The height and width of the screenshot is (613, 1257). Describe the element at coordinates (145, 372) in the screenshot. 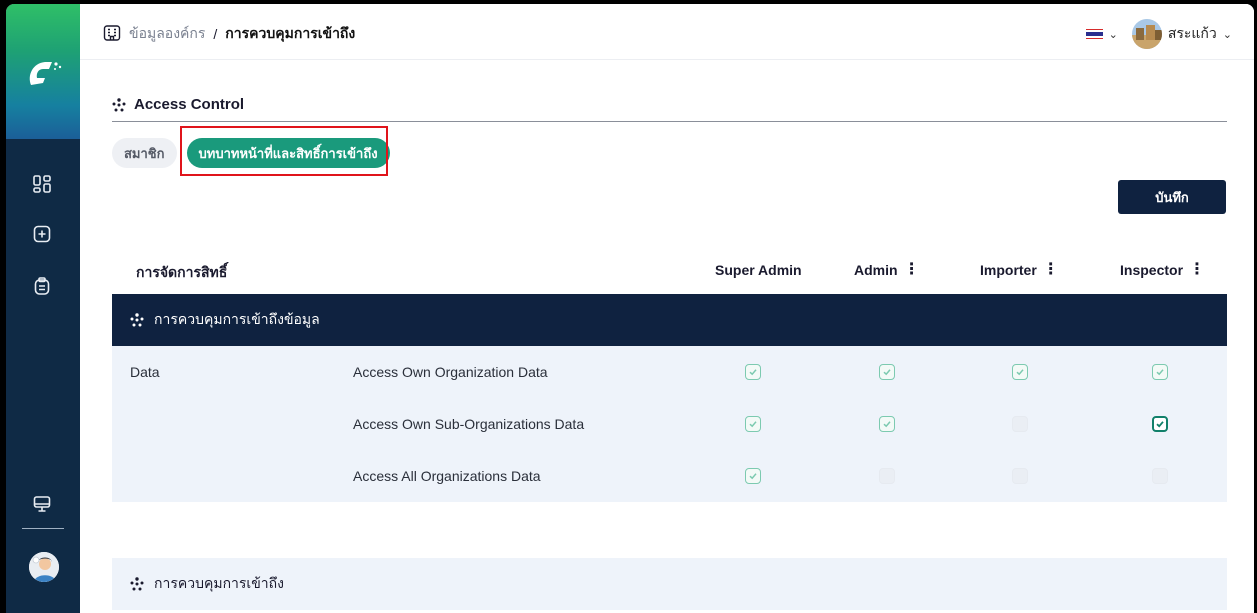

I see `category-label: Data` at that location.